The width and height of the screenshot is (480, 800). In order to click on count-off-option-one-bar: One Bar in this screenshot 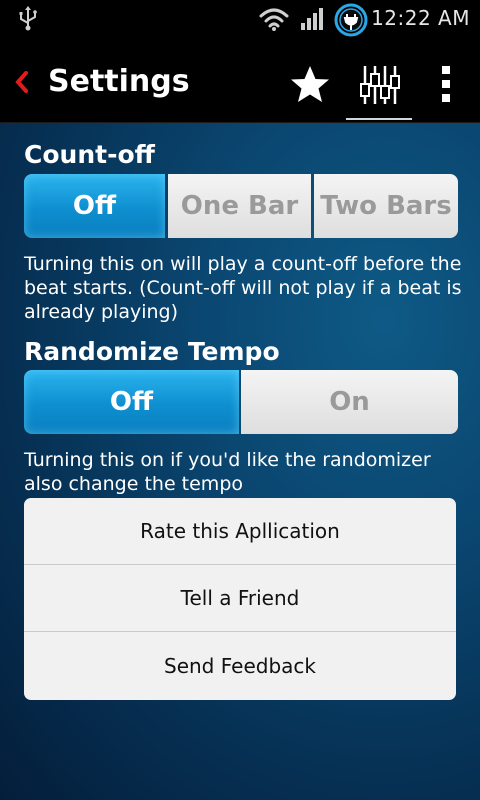, I will do `click(239, 206)`.